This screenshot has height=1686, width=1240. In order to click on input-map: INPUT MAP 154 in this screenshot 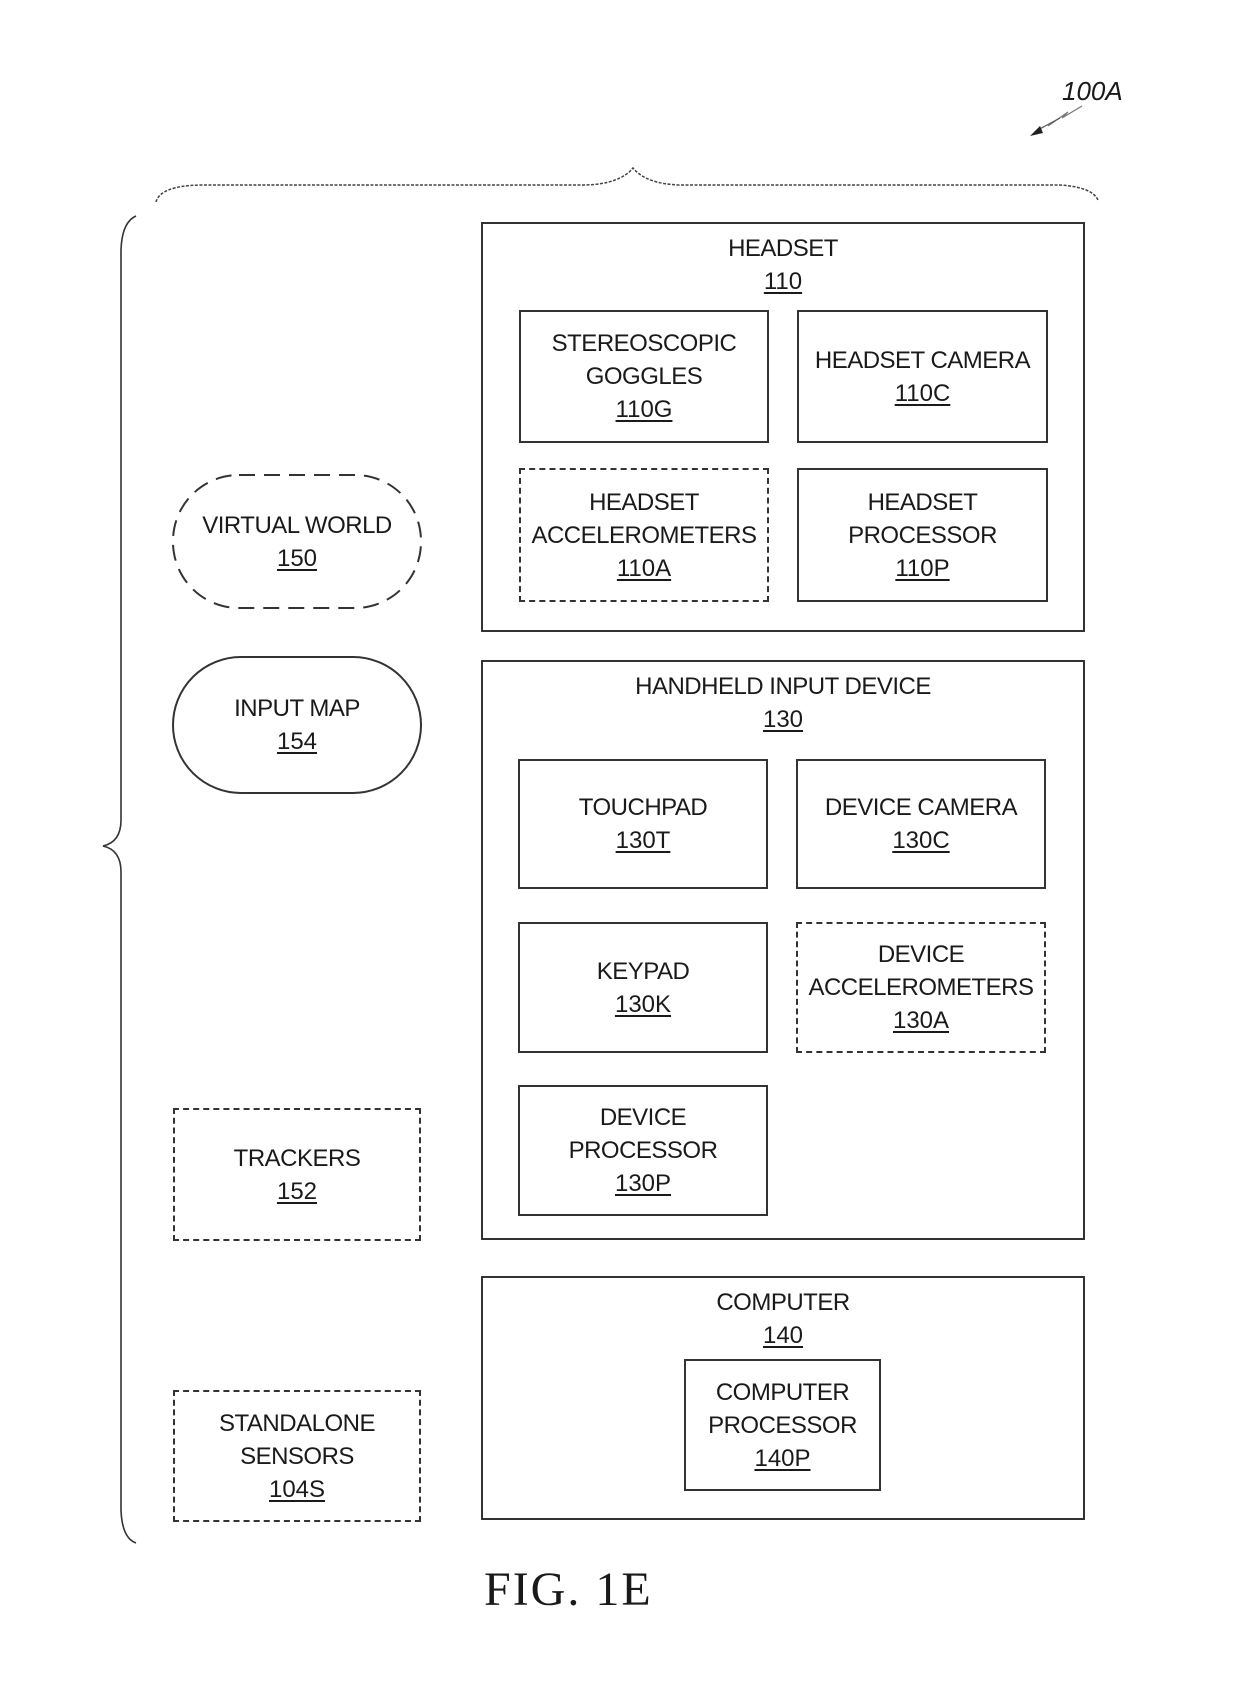, I will do `click(297, 725)`.